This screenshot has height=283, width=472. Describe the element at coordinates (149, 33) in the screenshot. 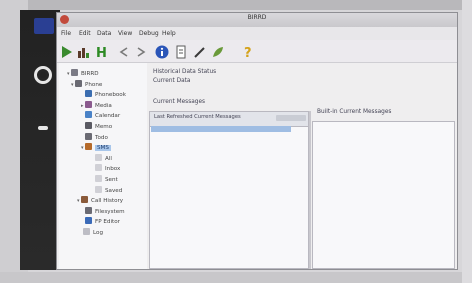

I see `menu-debug: Debug` at that location.